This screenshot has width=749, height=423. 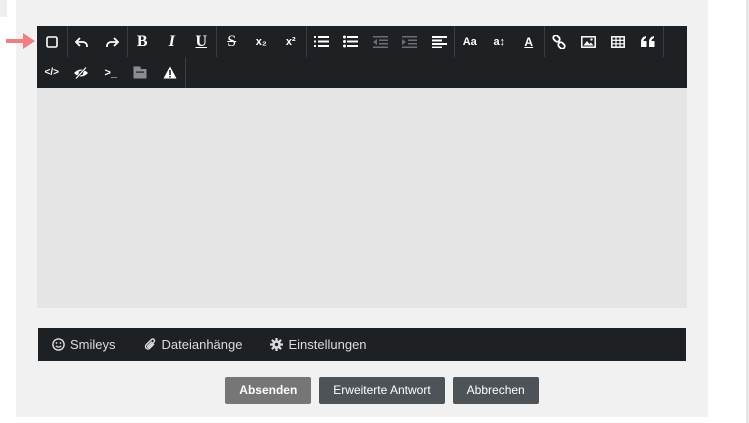 I want to click on quote-icon, so click(x=648, y=41).